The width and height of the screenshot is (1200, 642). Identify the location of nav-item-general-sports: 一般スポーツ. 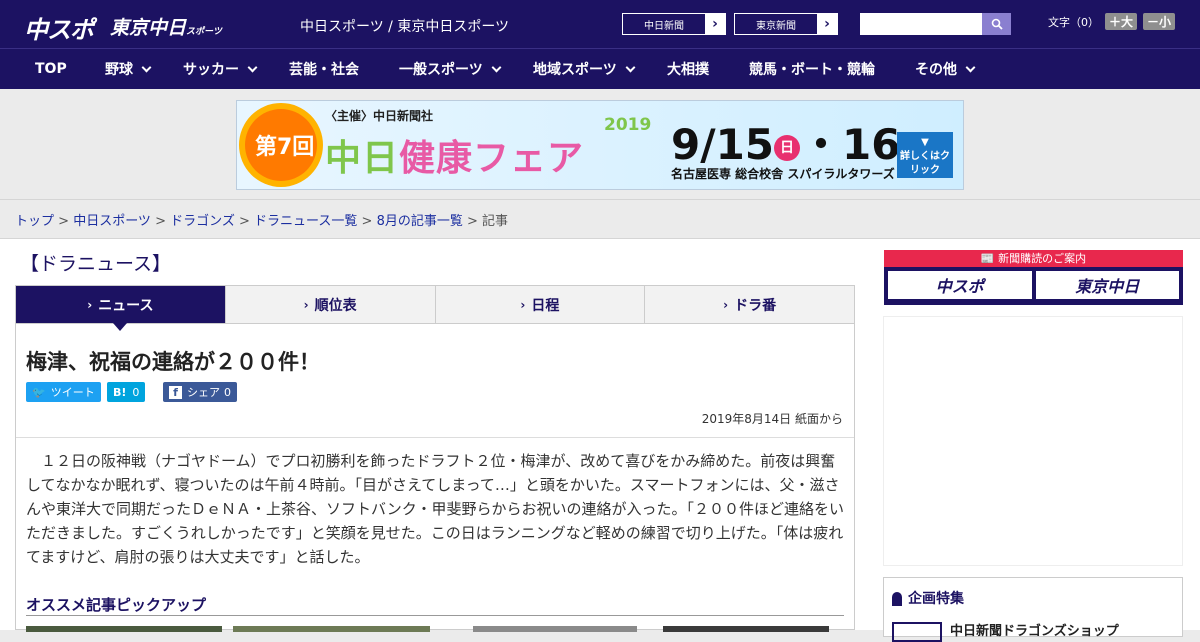
(450, 69).